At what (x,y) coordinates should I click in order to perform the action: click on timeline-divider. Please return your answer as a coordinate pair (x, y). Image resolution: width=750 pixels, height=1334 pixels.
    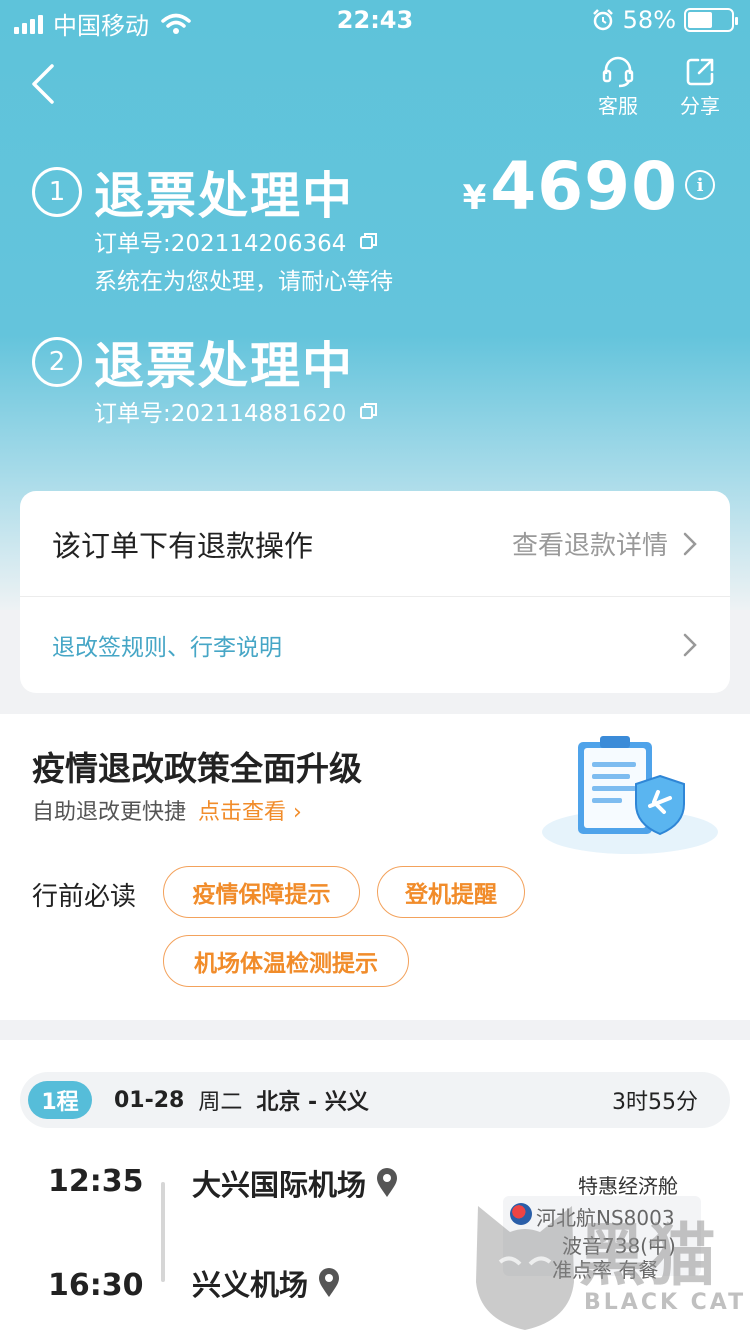
    Looking at the image, I should click on (163, 1232).